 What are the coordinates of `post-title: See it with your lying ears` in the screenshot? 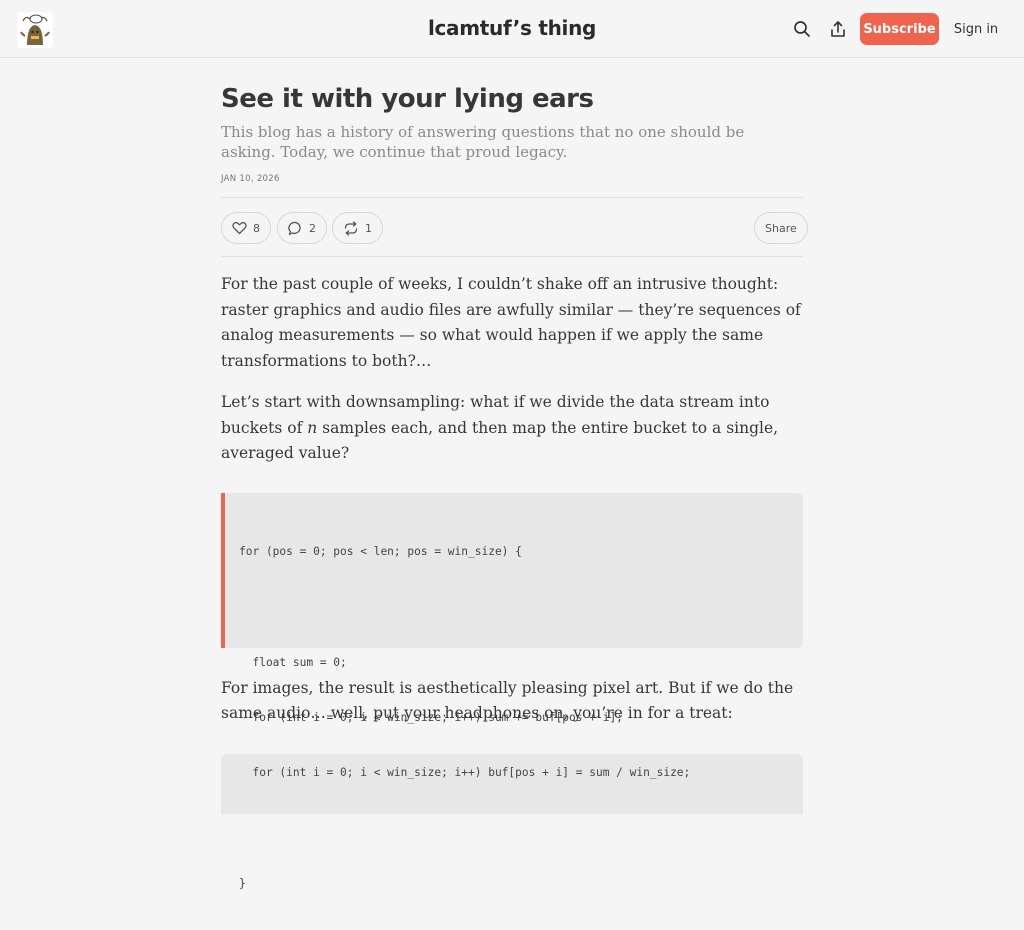 It's located at (407, 99).